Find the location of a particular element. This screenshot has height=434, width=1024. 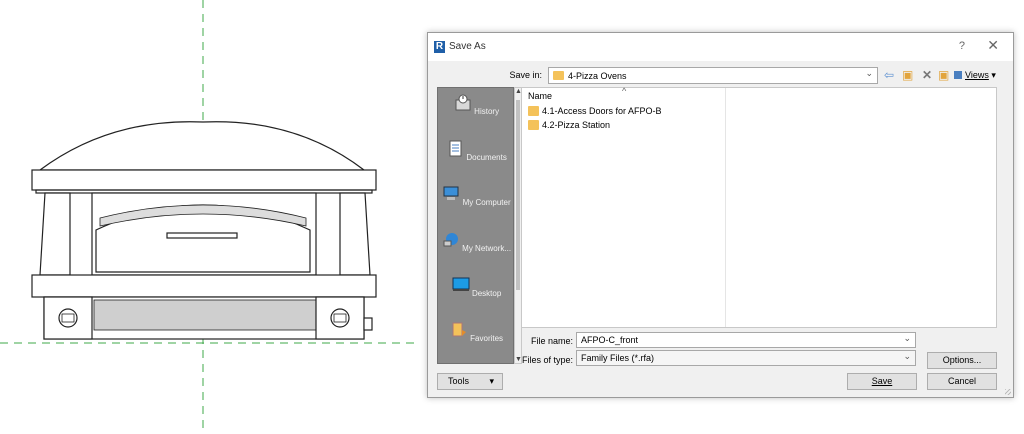

place-favorites: Favorites is located at coordinates (476, 332).